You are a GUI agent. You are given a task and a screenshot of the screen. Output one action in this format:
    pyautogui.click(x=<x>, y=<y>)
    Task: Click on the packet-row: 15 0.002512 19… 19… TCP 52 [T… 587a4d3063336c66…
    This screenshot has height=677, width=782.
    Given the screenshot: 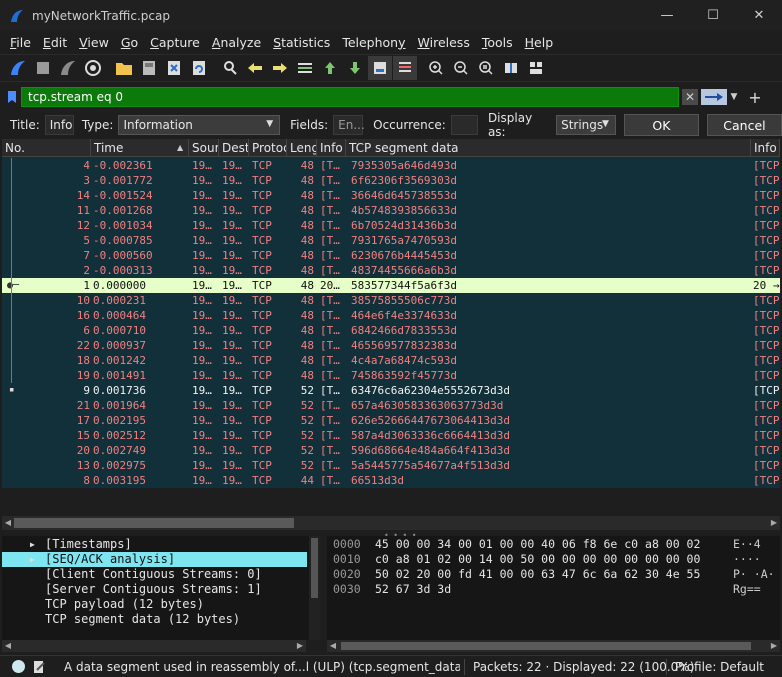 What is the action you would take?
    pyautogui.click(x=391, y=435)
    